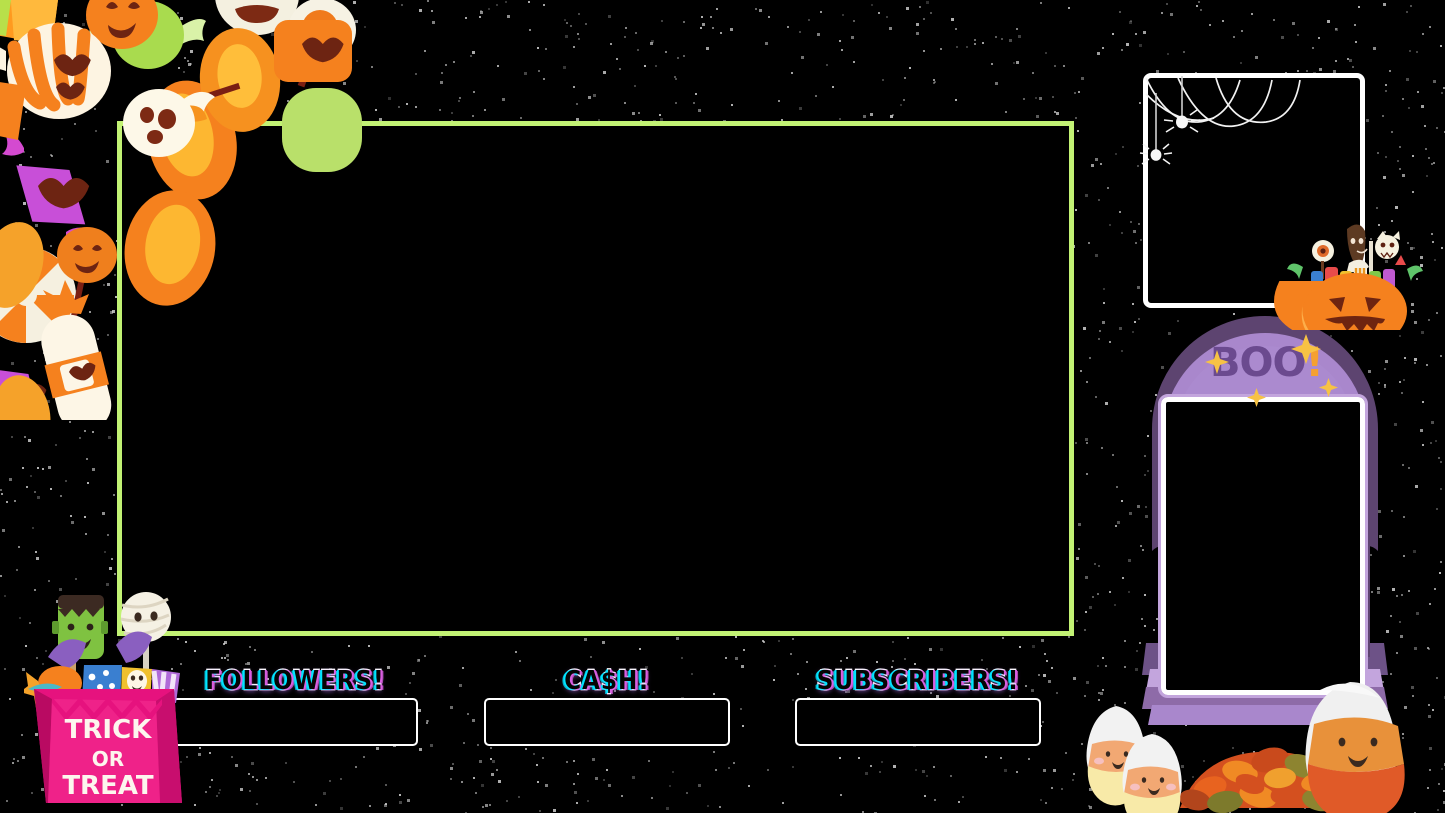 This screenshot has height=813, width=1445. What do you see at coordinates (606, 681) in the screenshot?
I see `stat-label-cash: CA$H!` at bounding box center [606, 681].